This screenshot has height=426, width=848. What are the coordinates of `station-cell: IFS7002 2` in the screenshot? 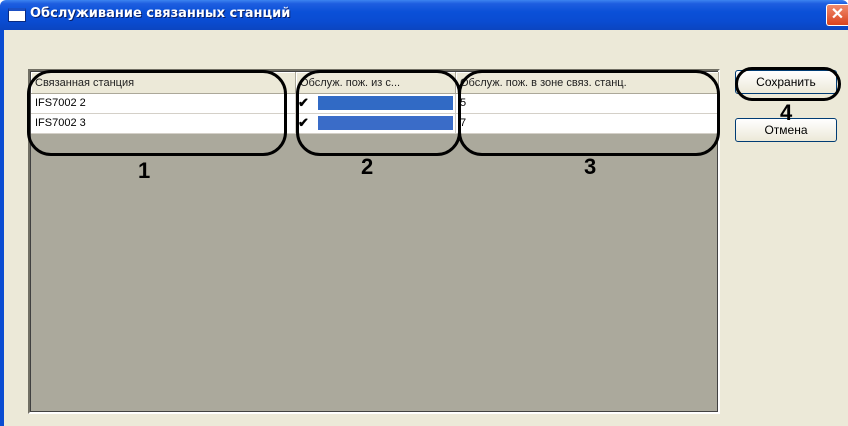 It's located at (163, 104).